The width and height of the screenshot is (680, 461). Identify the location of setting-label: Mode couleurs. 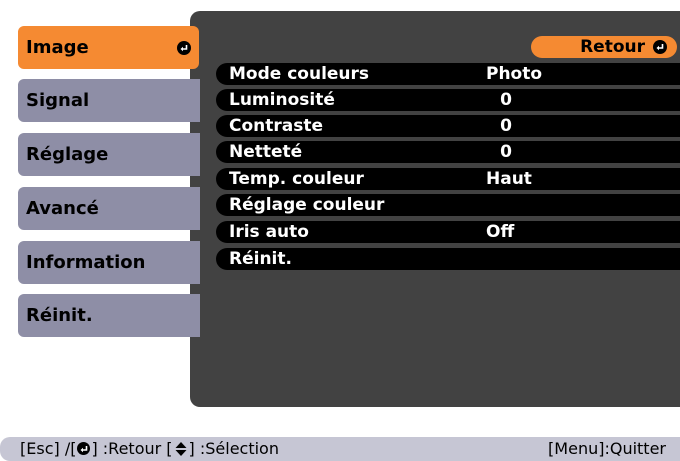
(299, 74).